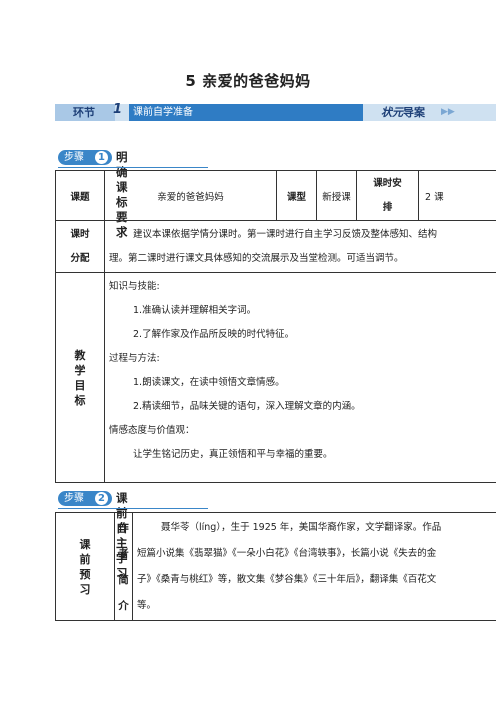 This screenshot has height=702, width=496. I want to click on cell-period-label-a: 课时, so click(80, 234).